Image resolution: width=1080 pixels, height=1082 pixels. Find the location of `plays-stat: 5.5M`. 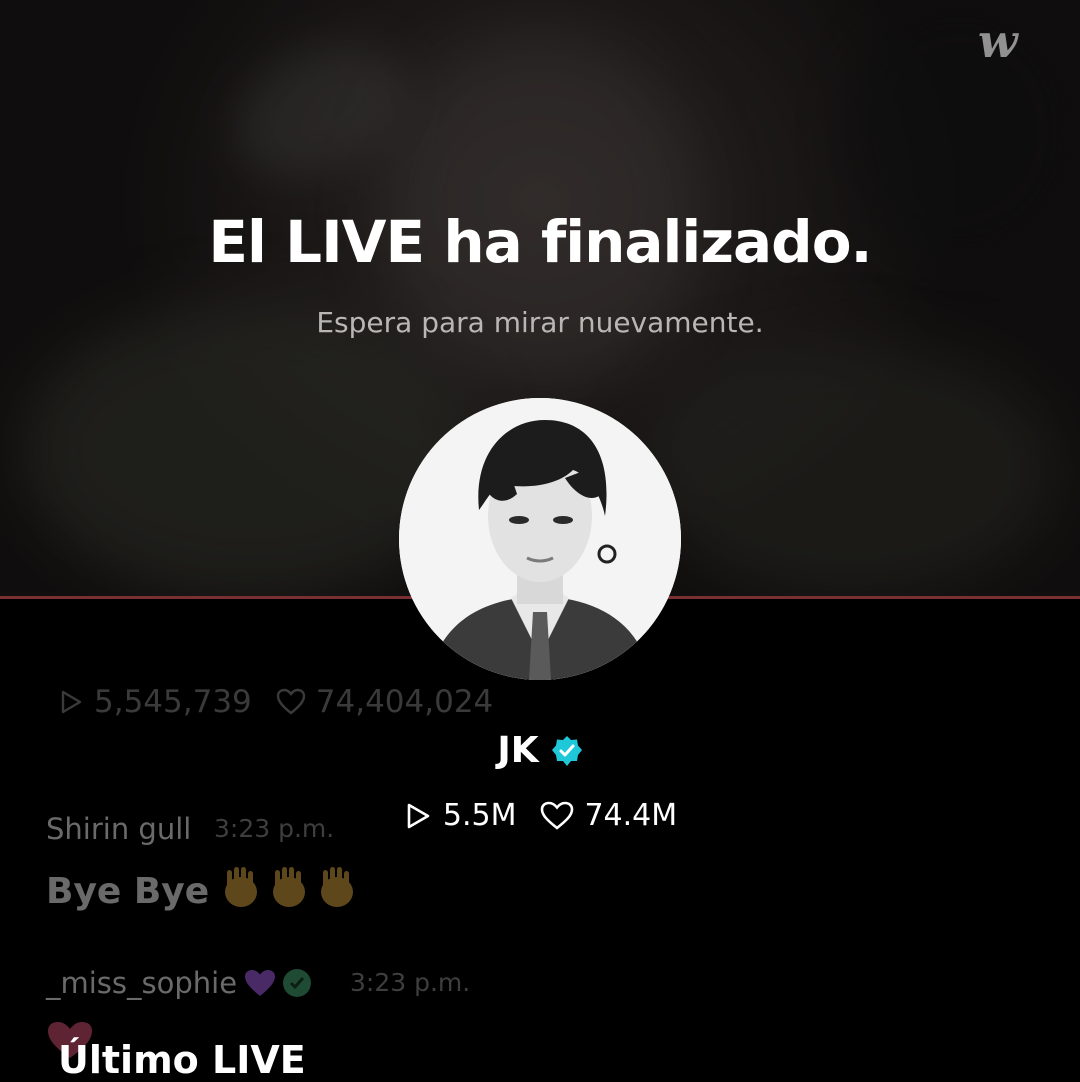

plays-stat: 5.5M is located at coordinates (460, 815).